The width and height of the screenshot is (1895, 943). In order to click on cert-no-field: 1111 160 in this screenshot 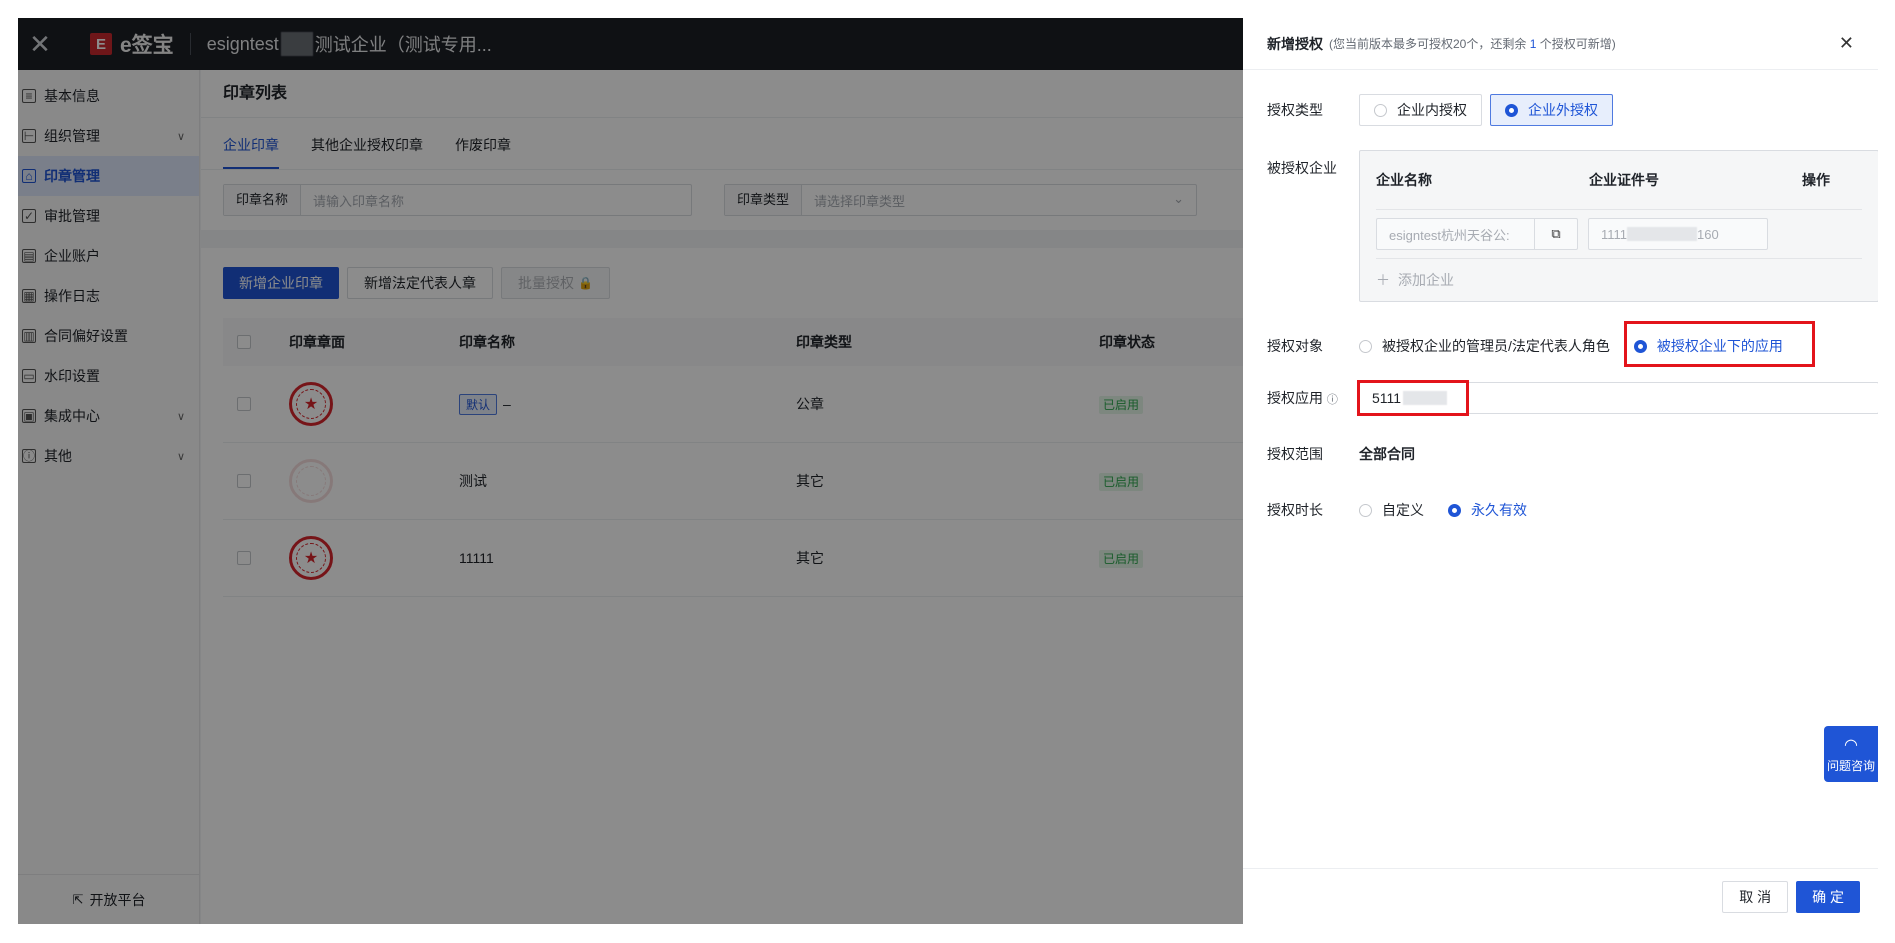, I will do `click(1678, 234)`.